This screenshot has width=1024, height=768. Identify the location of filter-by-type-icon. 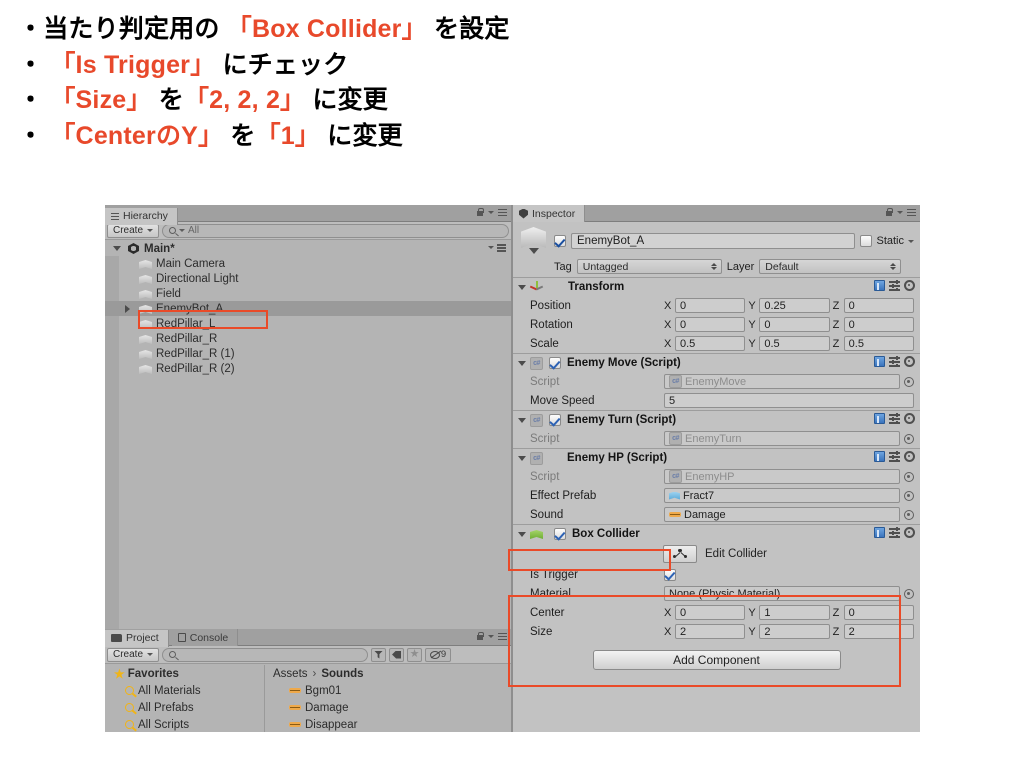
(379, 654).